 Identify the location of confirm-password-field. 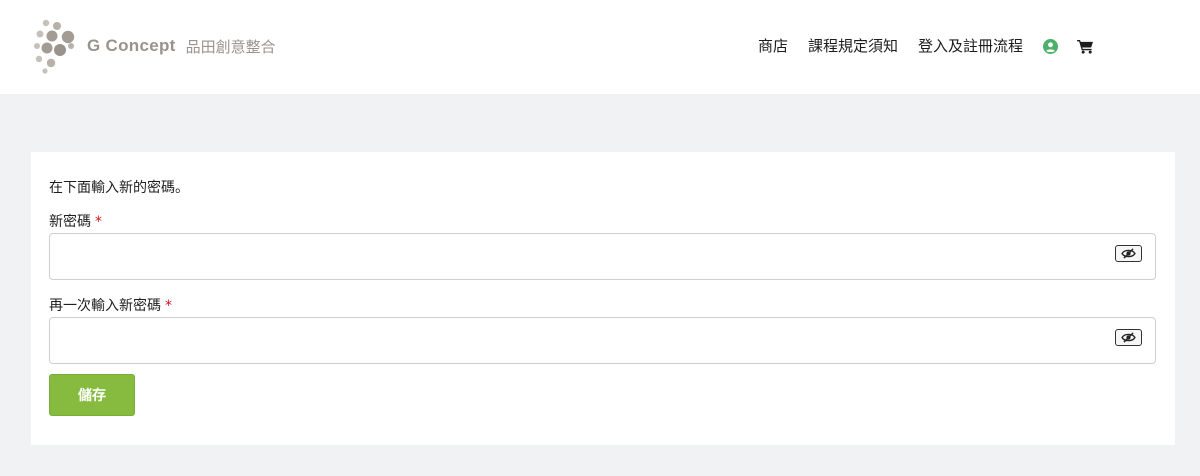
(602, 340).